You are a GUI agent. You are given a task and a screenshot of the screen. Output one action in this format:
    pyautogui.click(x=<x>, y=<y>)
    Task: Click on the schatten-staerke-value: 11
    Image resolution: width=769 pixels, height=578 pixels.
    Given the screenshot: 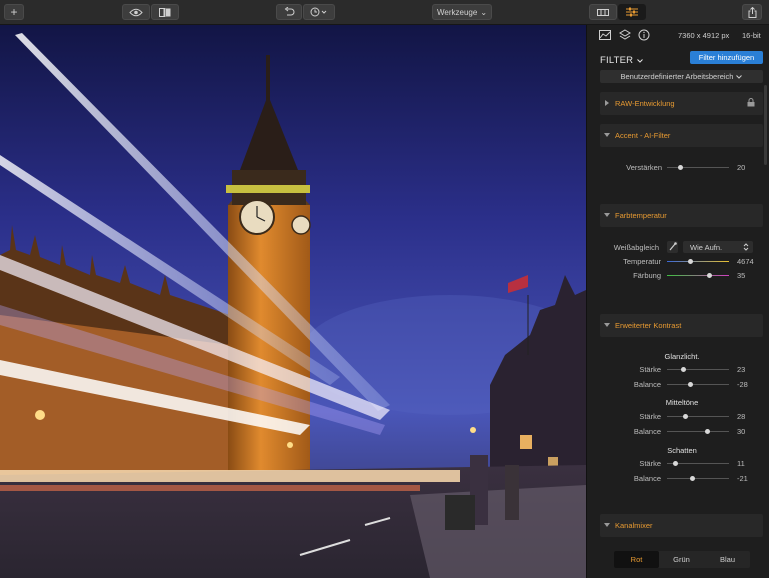 What is the action you would take?
    pyautogui.click(x=741, y=463)
    